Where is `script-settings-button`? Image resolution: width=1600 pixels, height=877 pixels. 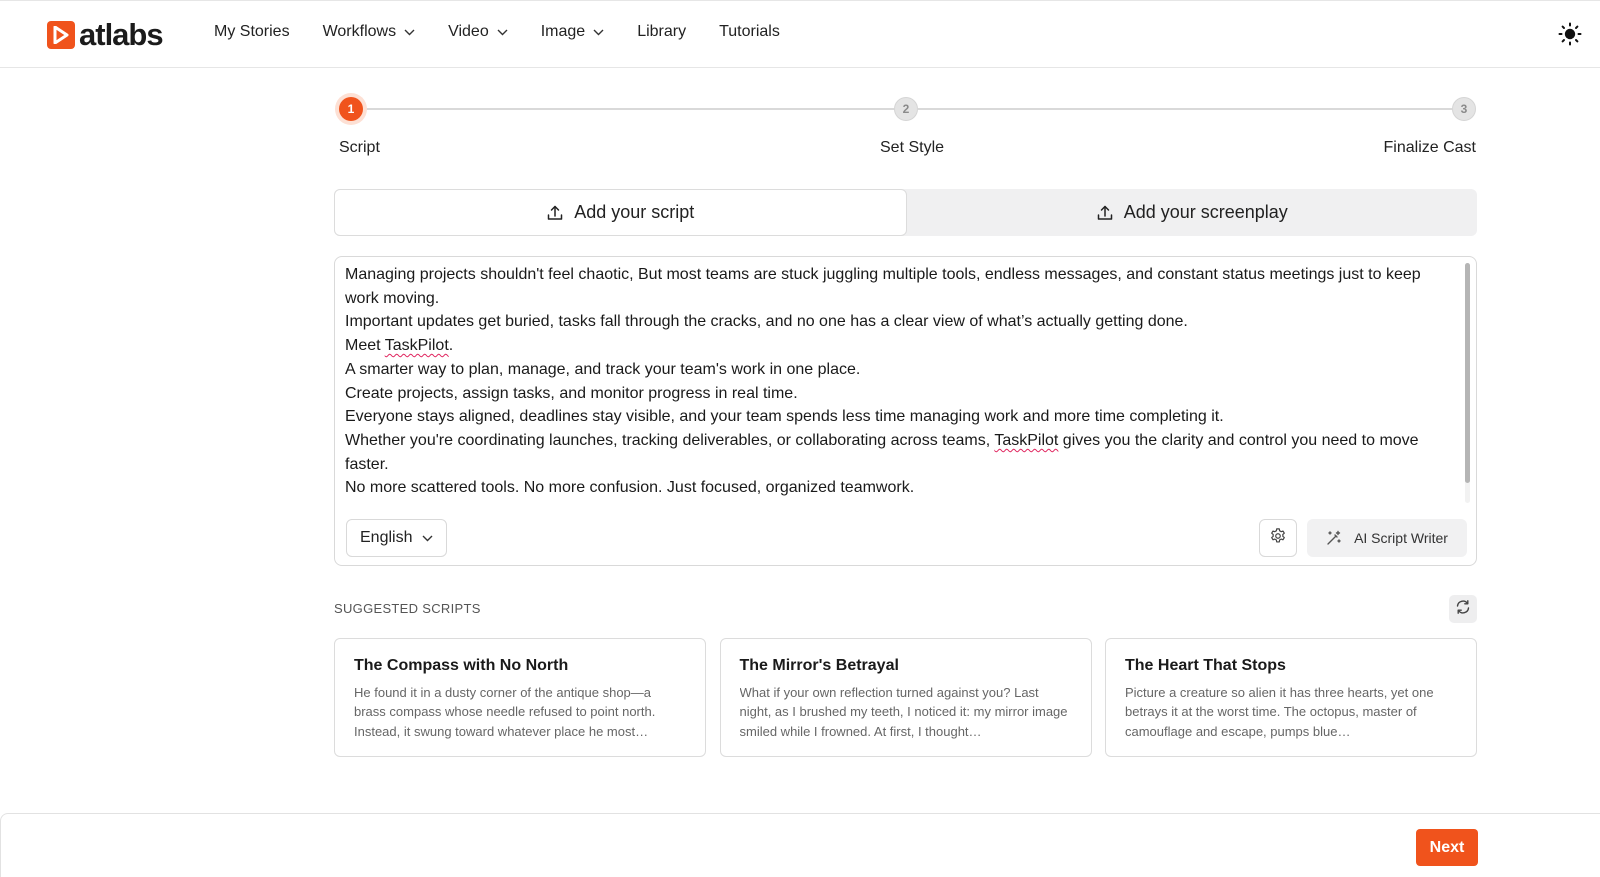
script-settings-button is located at coordinates (1278, 538).